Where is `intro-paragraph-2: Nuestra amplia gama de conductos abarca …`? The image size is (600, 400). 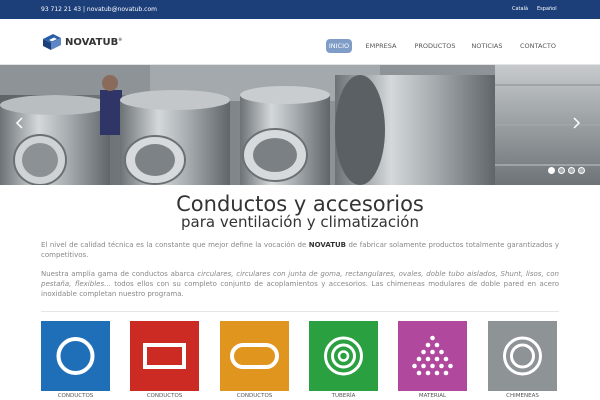 intro-paragraph-2: Nuestra amplia gama de conductos abarca … is located at coordinates (300, 284).